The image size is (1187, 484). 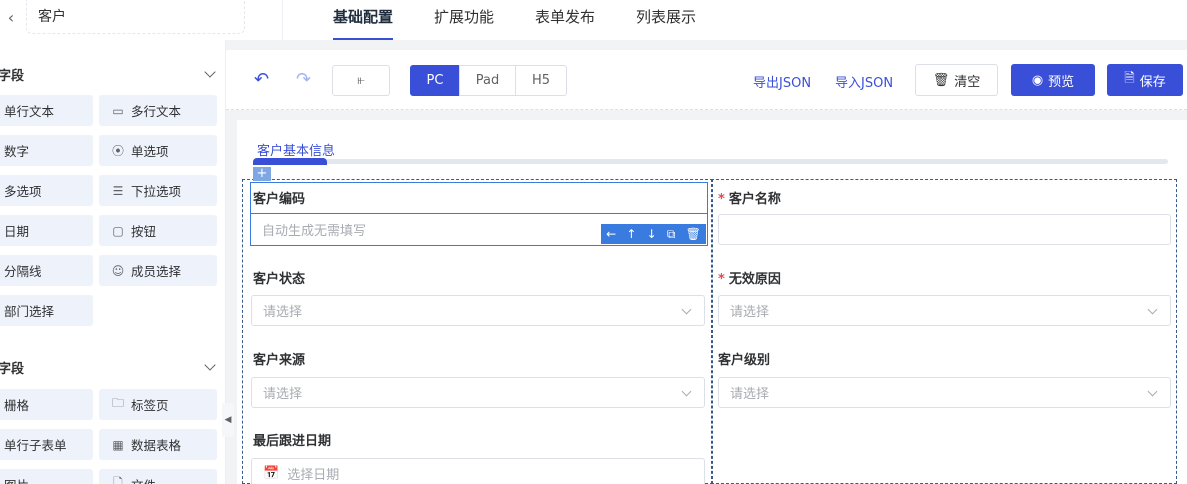 What do you see at coordinates (46, 190) in the screenshot?
I see `component-checkbox: 多选项` at bounding box center [46, 190].